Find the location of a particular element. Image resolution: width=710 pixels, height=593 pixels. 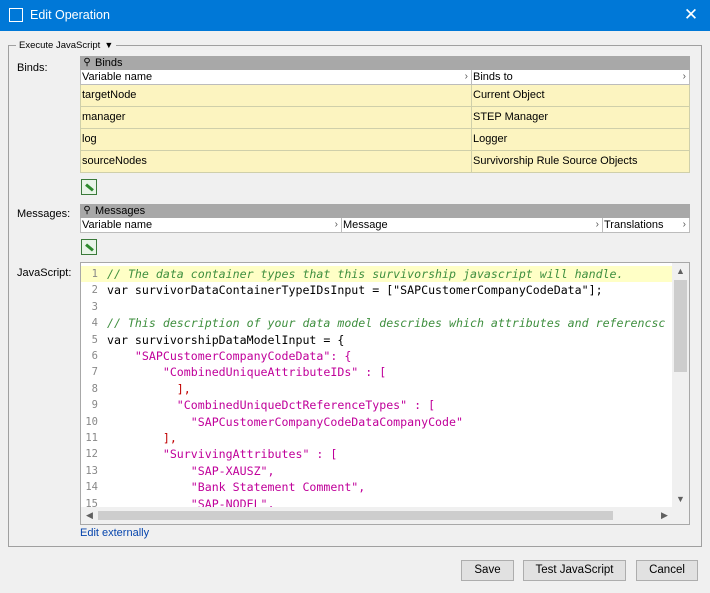

code-line: 7 "CombinedUniqueAttributeIDs" : [ is located at coordinates (239, 372).